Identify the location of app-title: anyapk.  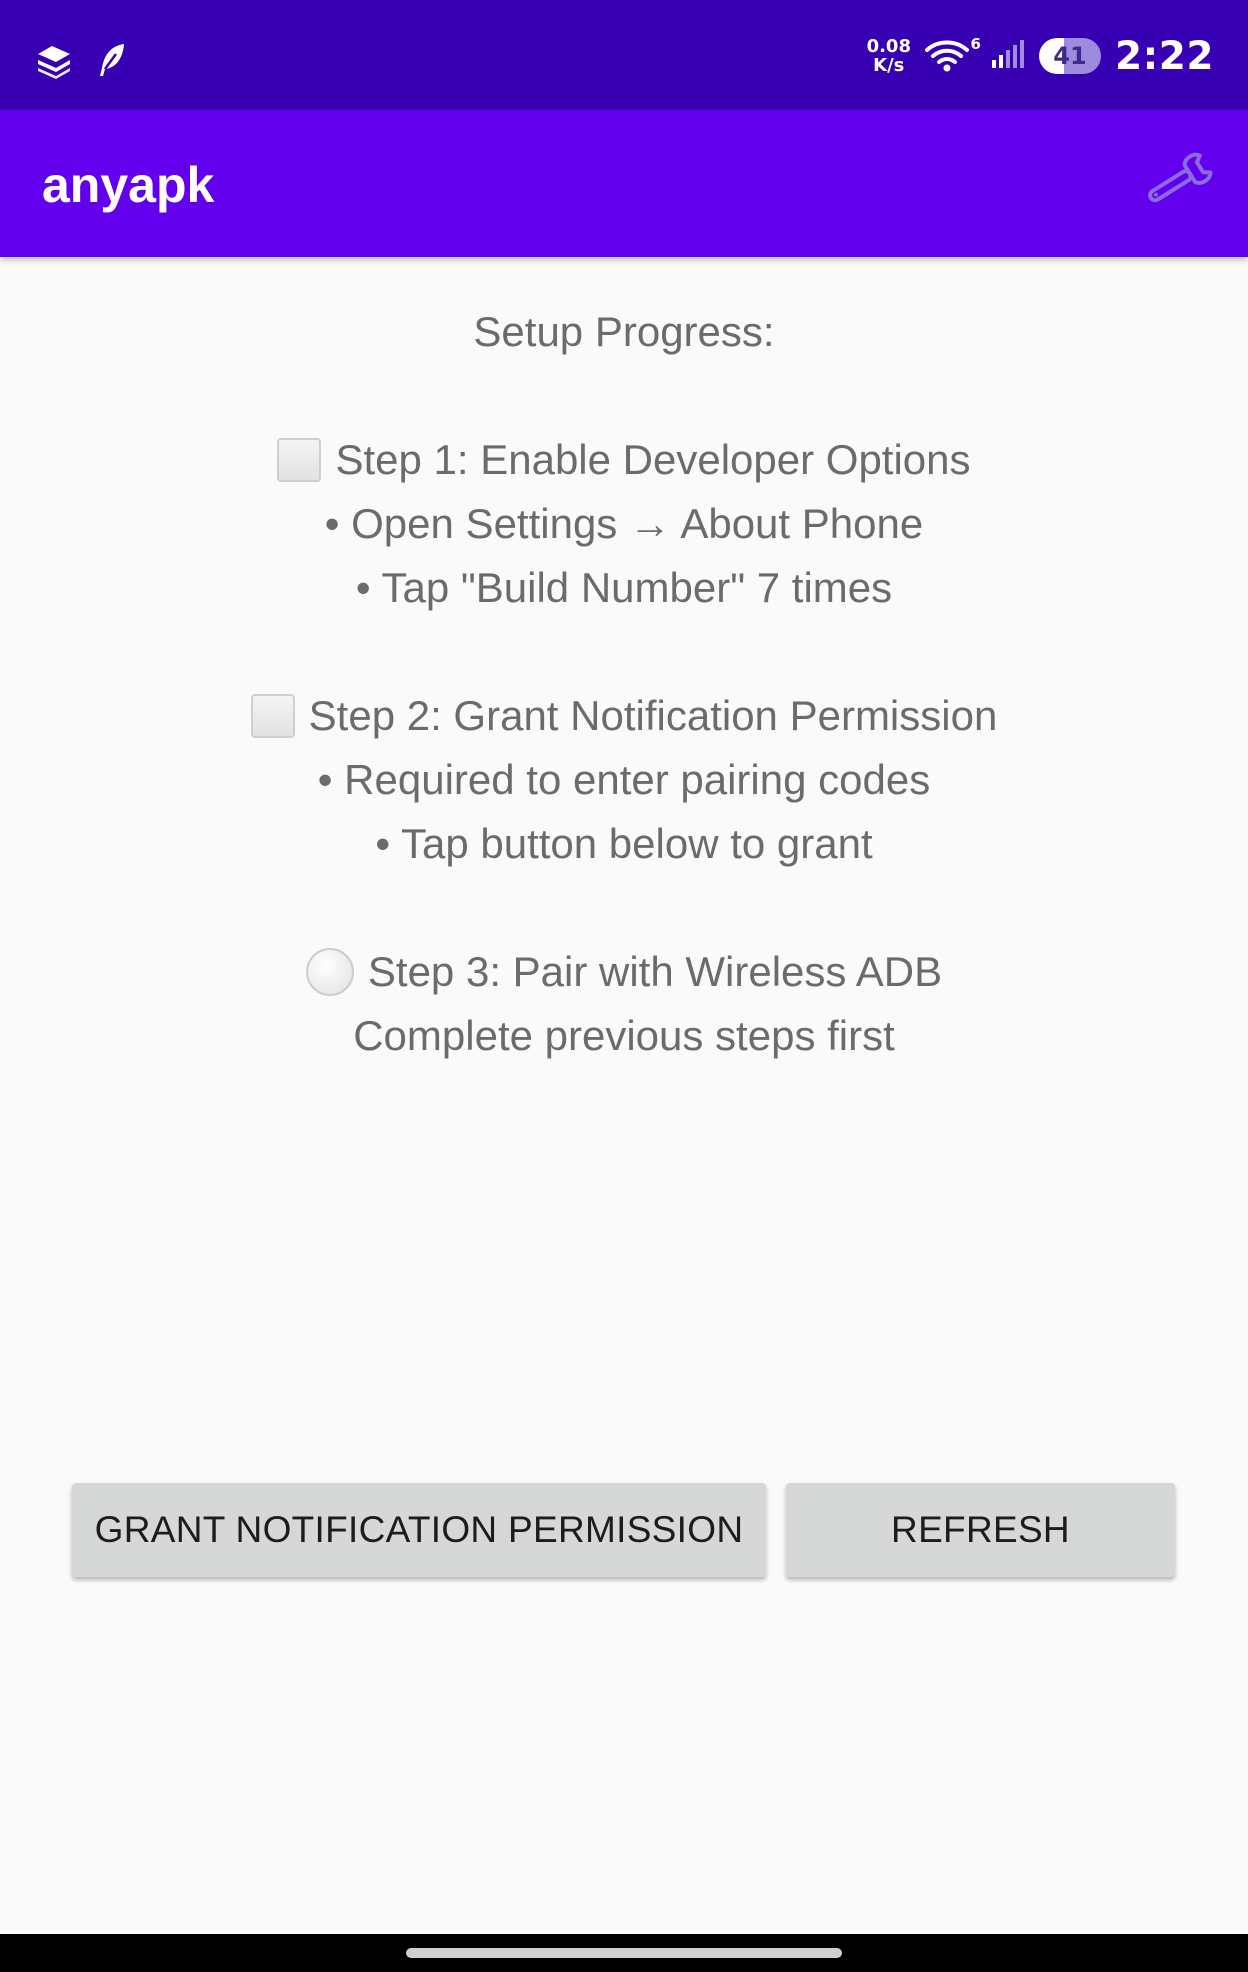
(128, 185).